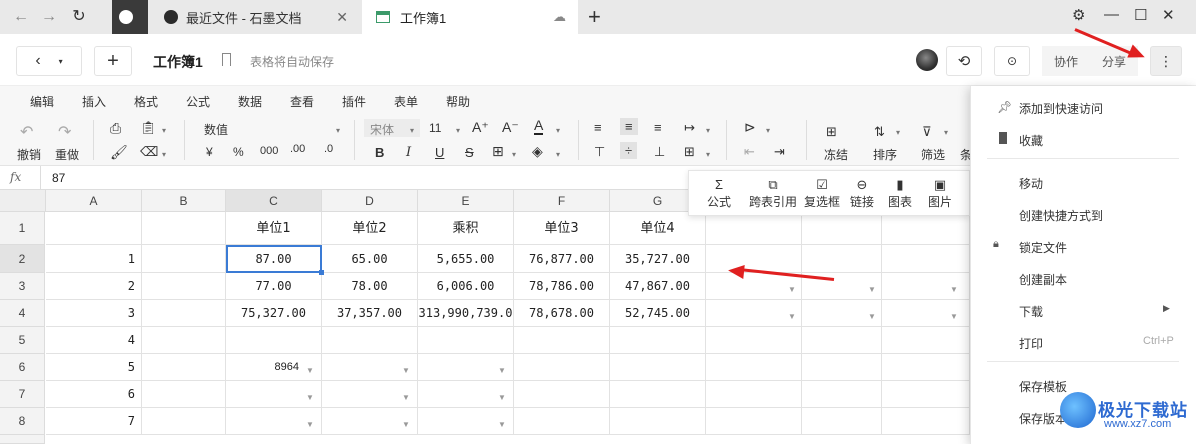 Image resolution: width=1196 pixels, height=444 pixels. What do you see at coordinates (754, 367) in the screenshot?
I see `cell-h6` at bounding box center [754, 367].